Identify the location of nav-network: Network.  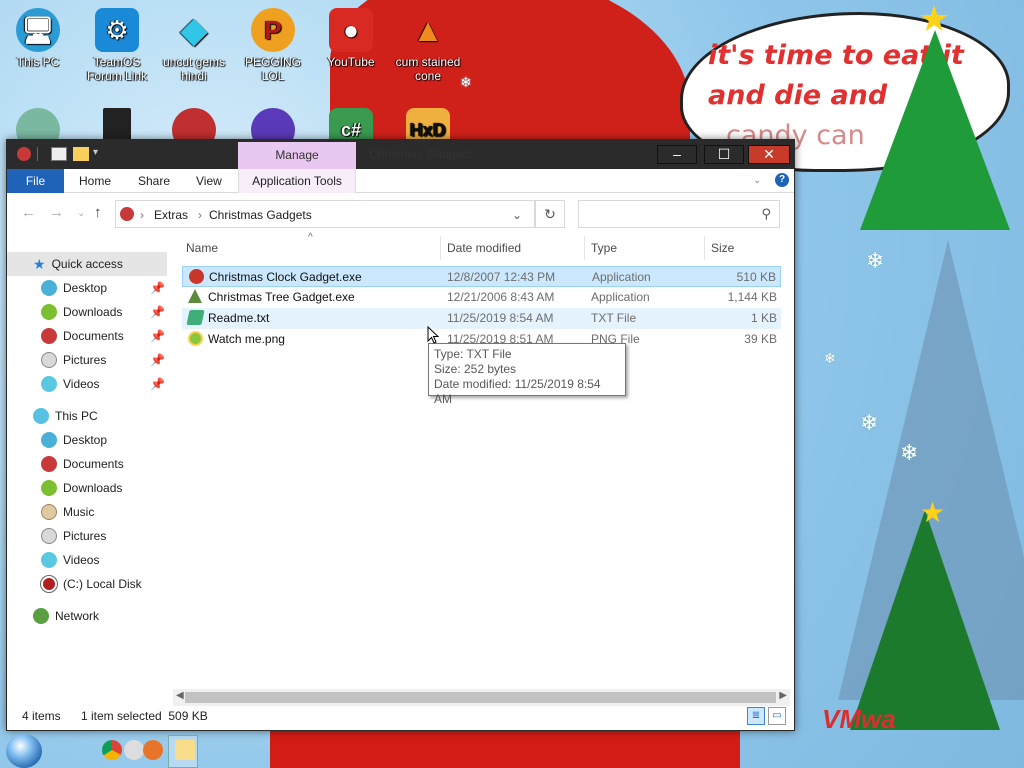
(87, 616).